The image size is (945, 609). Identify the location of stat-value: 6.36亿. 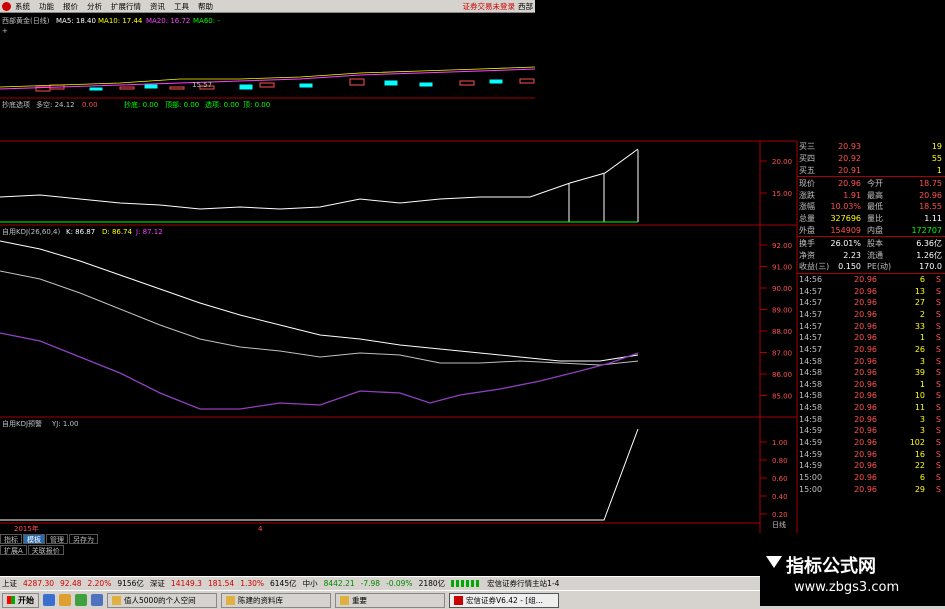
(929, 243).